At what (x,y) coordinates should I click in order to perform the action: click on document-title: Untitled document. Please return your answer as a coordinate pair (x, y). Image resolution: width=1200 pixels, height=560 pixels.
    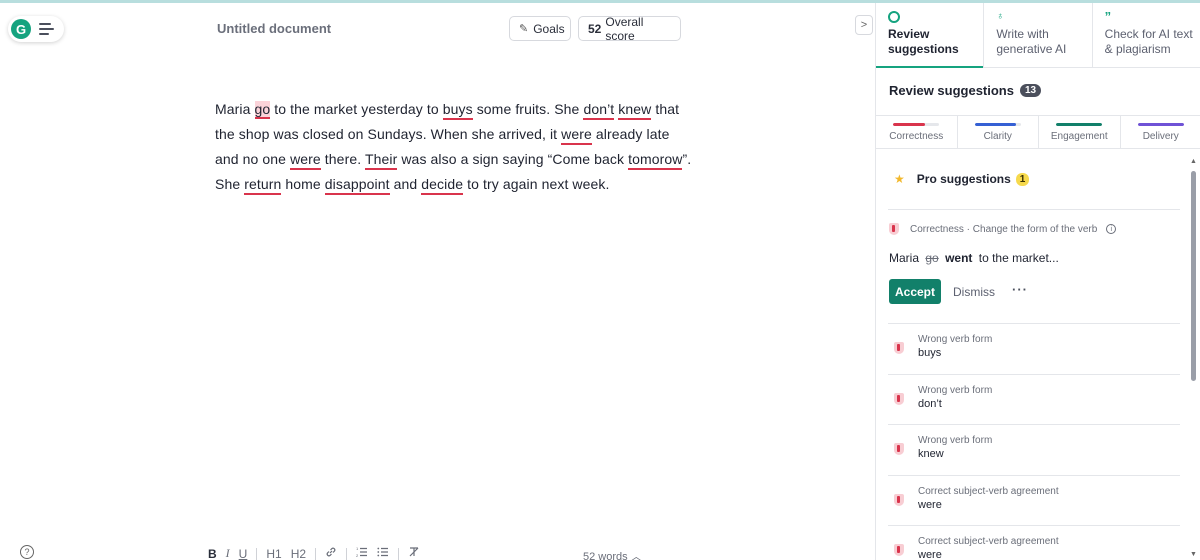
    Looking at the image, I should click on (274, 28).